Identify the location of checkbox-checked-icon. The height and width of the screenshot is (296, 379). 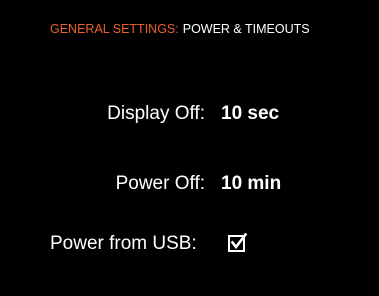
(238, 242).